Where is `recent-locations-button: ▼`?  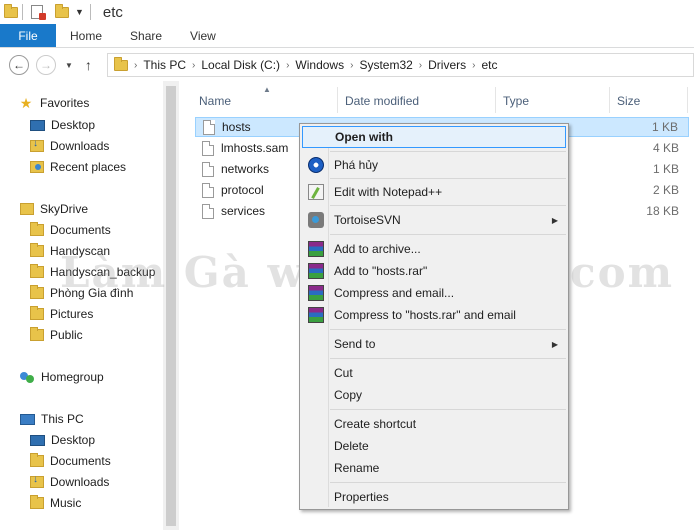 recent-locations-button: ▼ is located at coordinates (69, 65).